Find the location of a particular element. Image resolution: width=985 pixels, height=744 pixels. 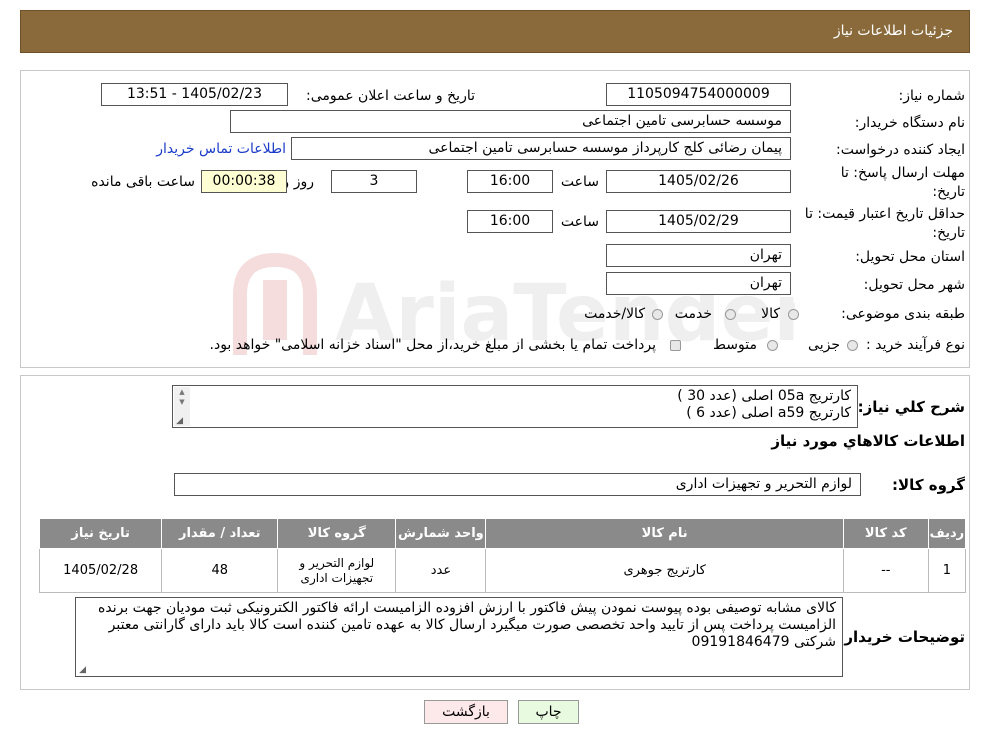

page-header: جزئیات اطلاعات نیاز is located at coordinates (495, 31).